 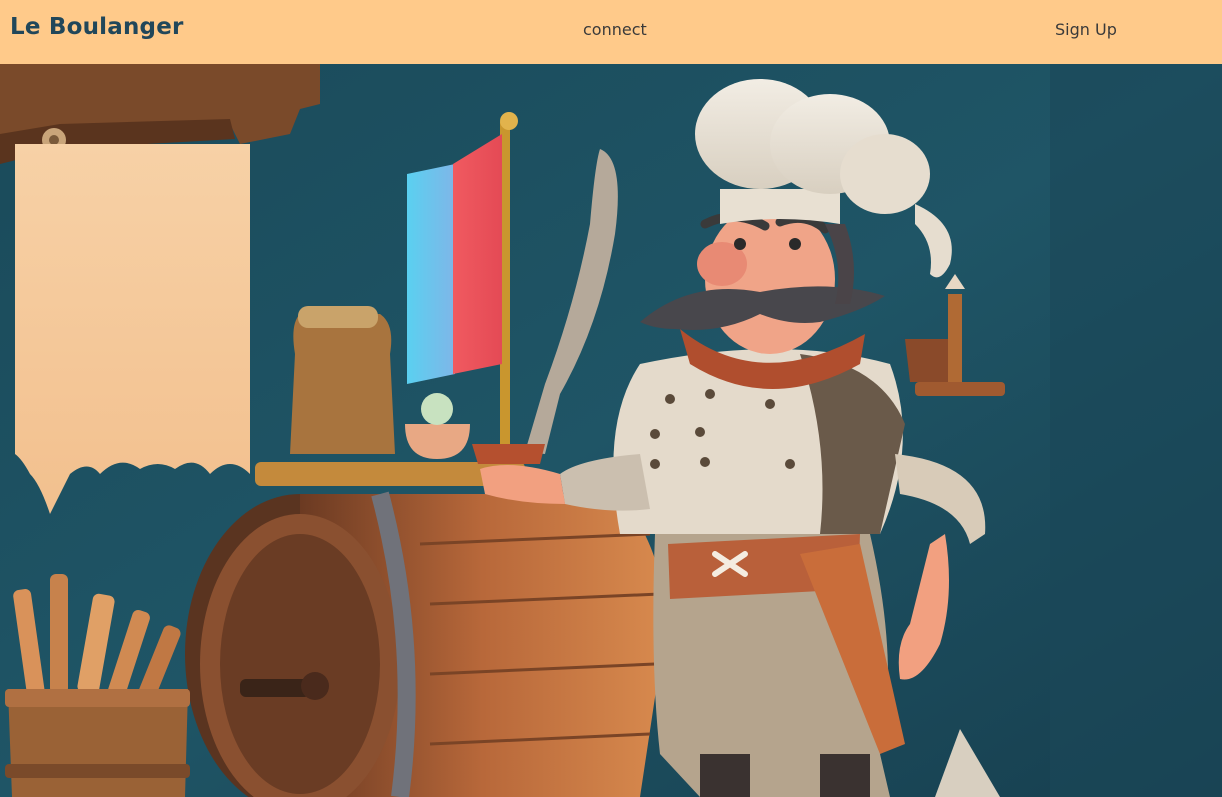 What do you see at coordinates (132, 329) in the screenshot?
I see `parchment-scroll` at bounding box center [132, 329].